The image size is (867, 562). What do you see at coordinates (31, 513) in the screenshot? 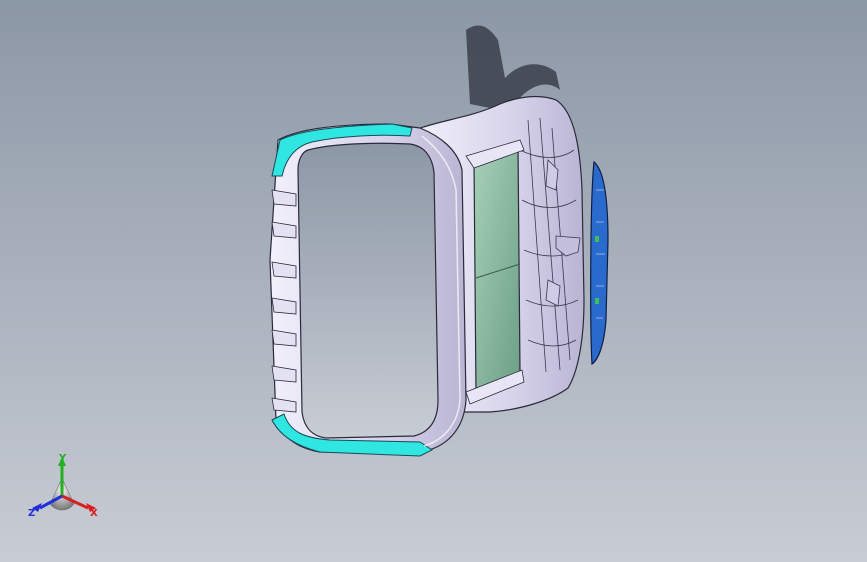
I see `z-axis-label: Z` at bounding box center [31, 513].